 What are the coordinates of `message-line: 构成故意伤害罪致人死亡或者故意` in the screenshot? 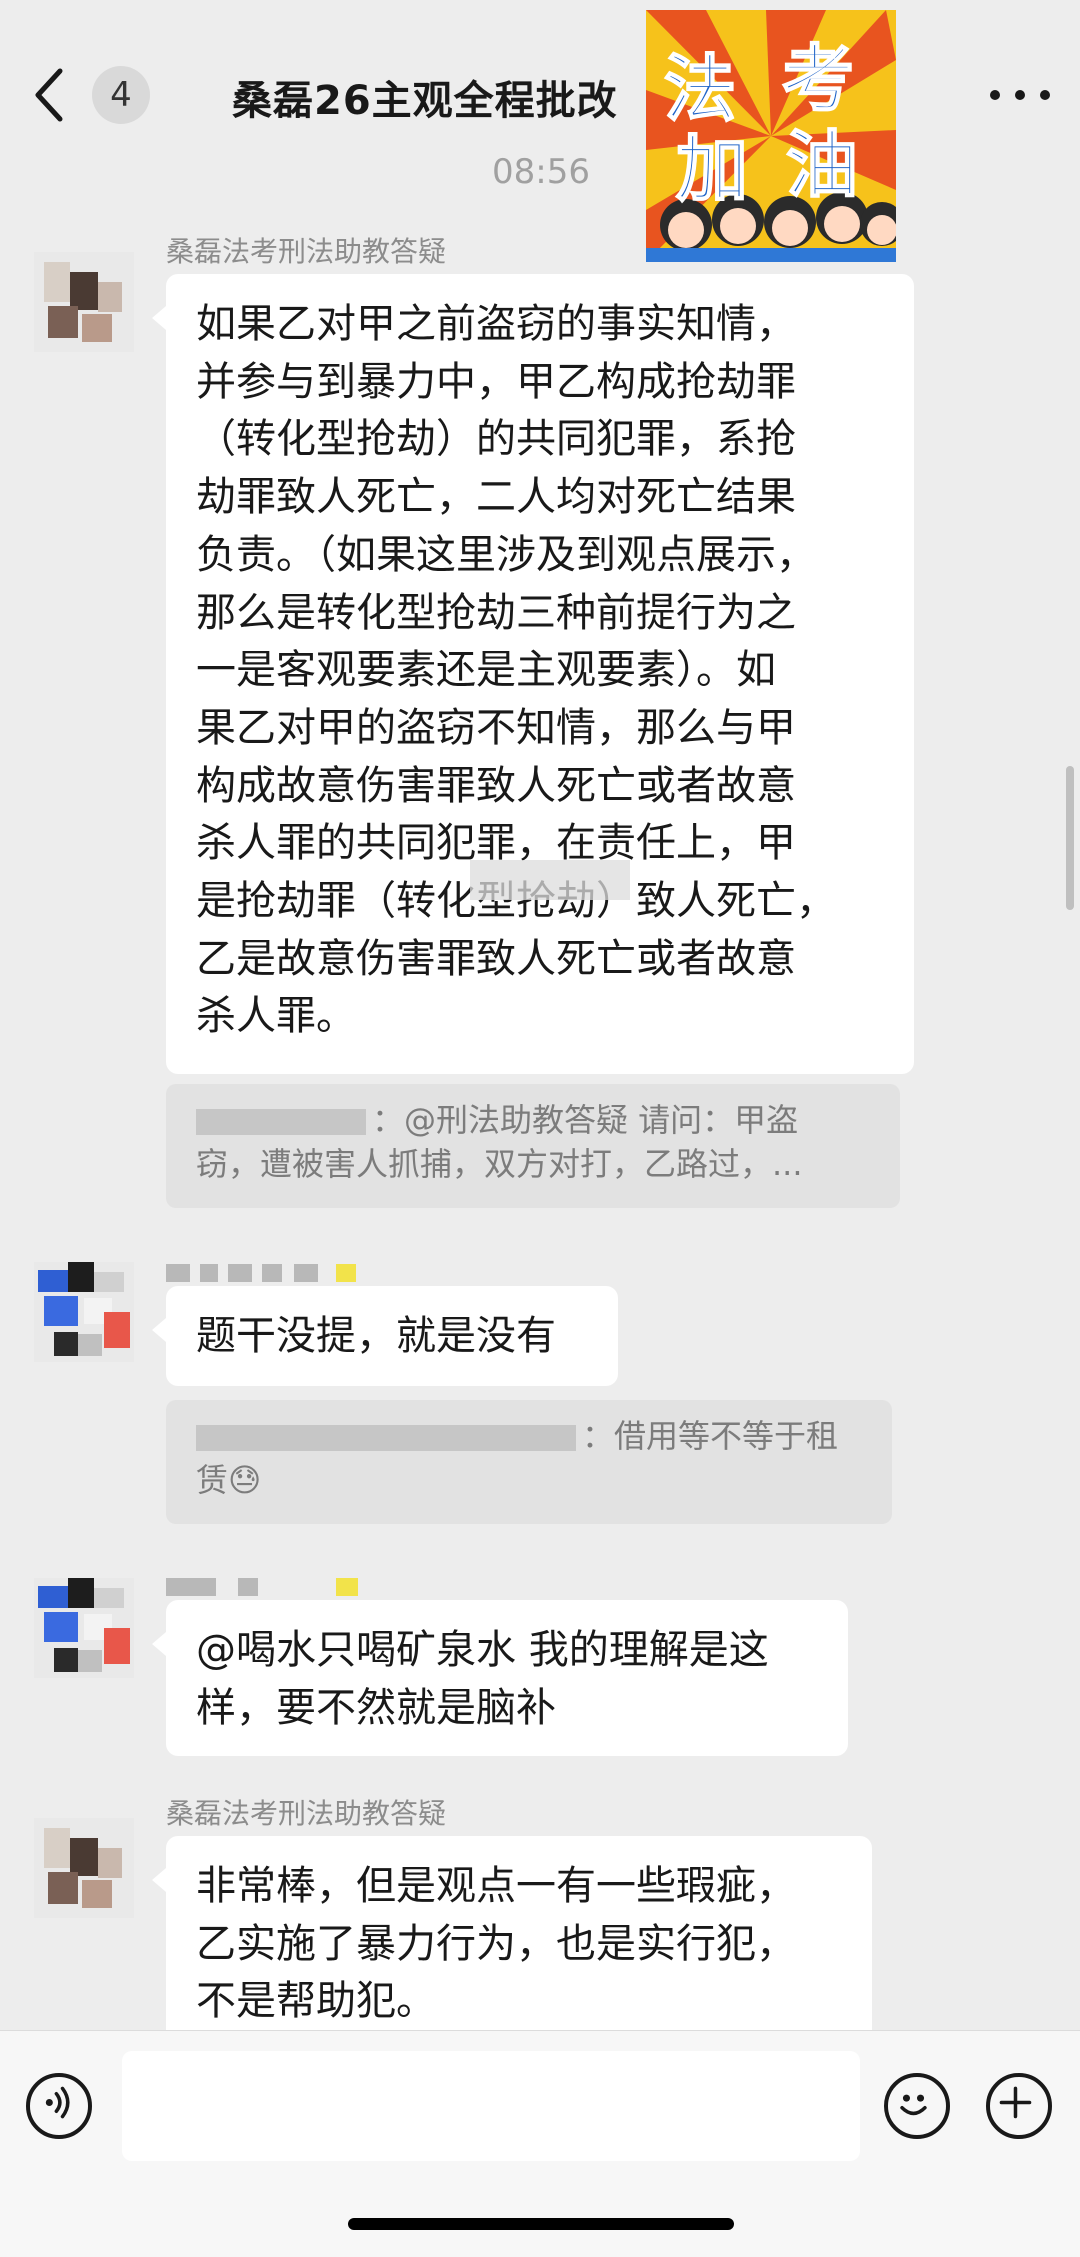 It's located at (496, 785).